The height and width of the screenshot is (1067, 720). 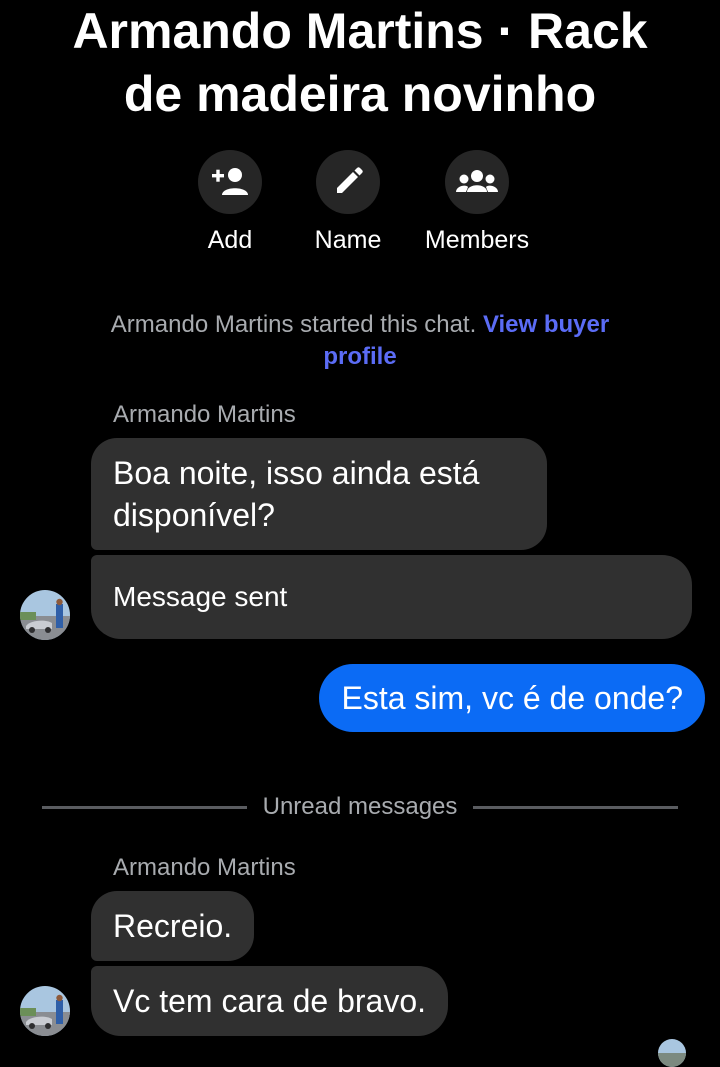 What do you see at coordinates (348, 202) in the screenshot?
I see `name-button: Name` at bounding box center [348, 202].